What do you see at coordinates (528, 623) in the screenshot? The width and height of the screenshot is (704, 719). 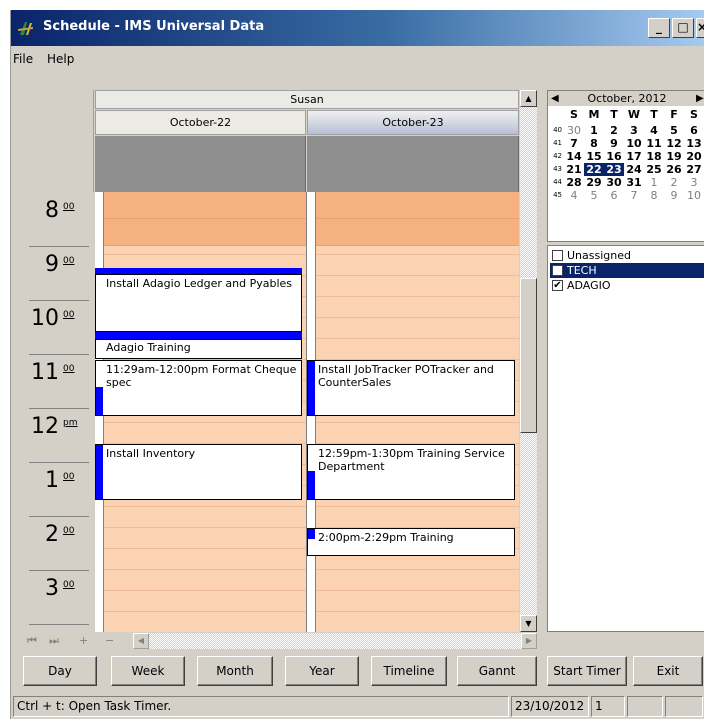 I see `scroll-down-button: ▼` at bounding box center [528, 623].